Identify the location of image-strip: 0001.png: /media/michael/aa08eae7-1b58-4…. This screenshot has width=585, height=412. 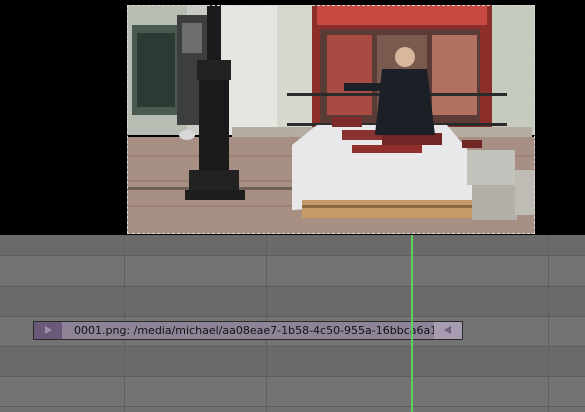
(248, 330).